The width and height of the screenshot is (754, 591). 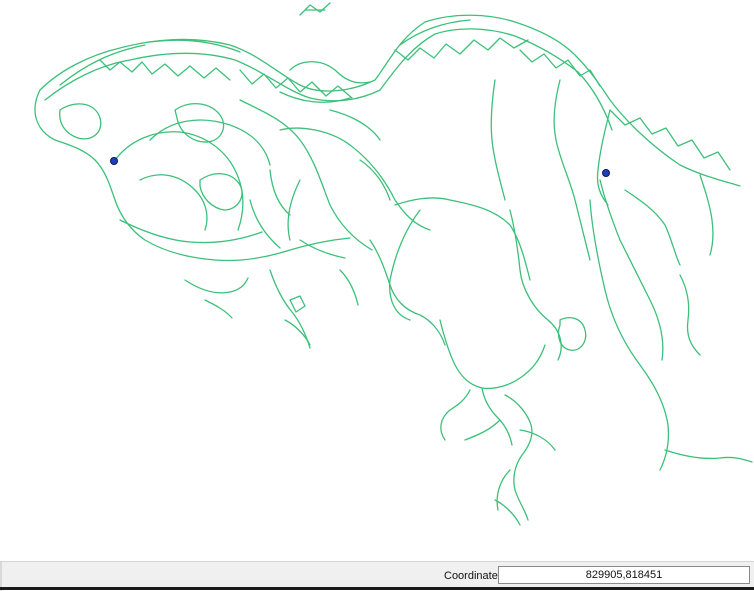 What do you see at coordinates (377, 576) in the screenshot?
I see `status-bar: Coordinate 829905,818451` at bounding box center [377, 576].